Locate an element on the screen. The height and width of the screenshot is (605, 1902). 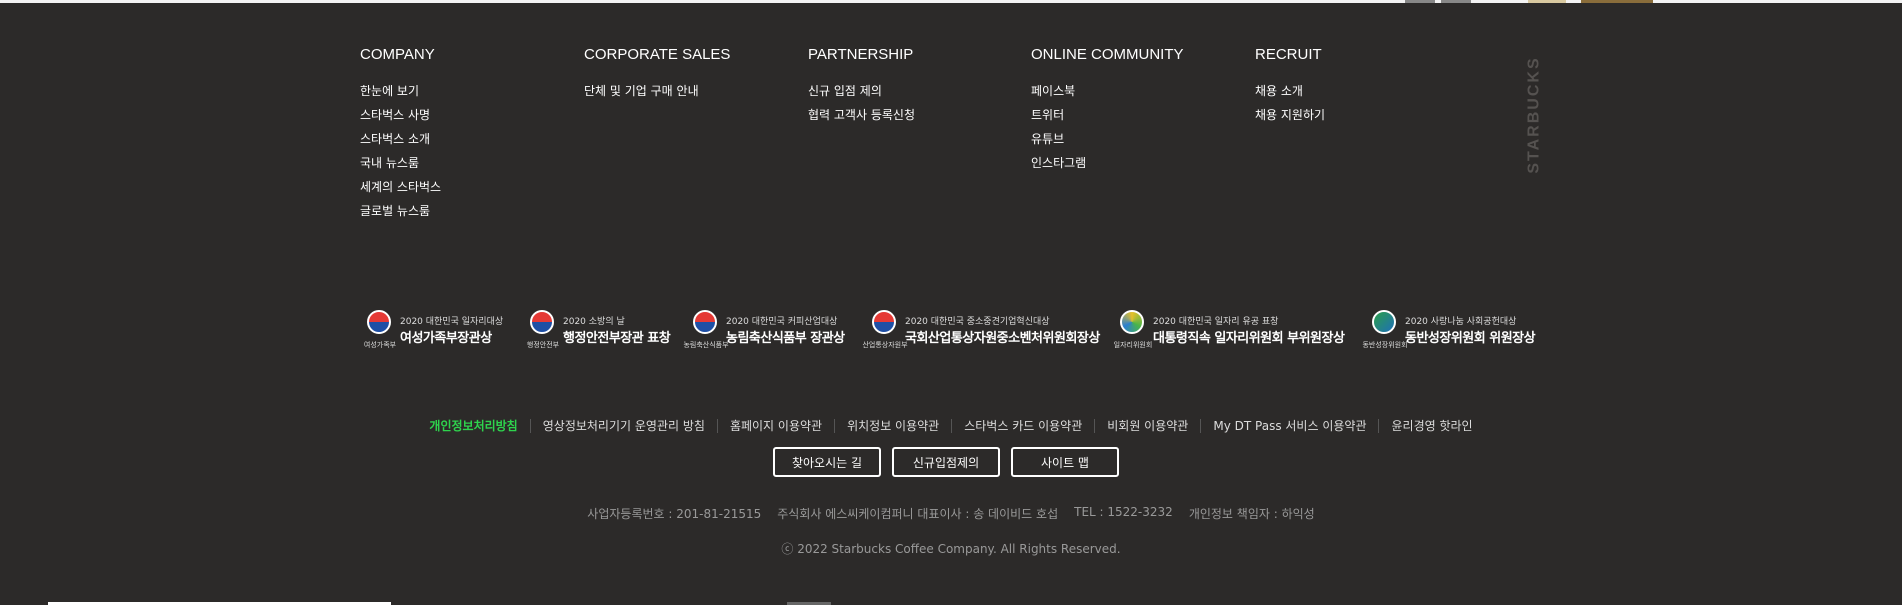
growth-commission-icon: 동반성장위원회 is located at coordinates (1385, 330).